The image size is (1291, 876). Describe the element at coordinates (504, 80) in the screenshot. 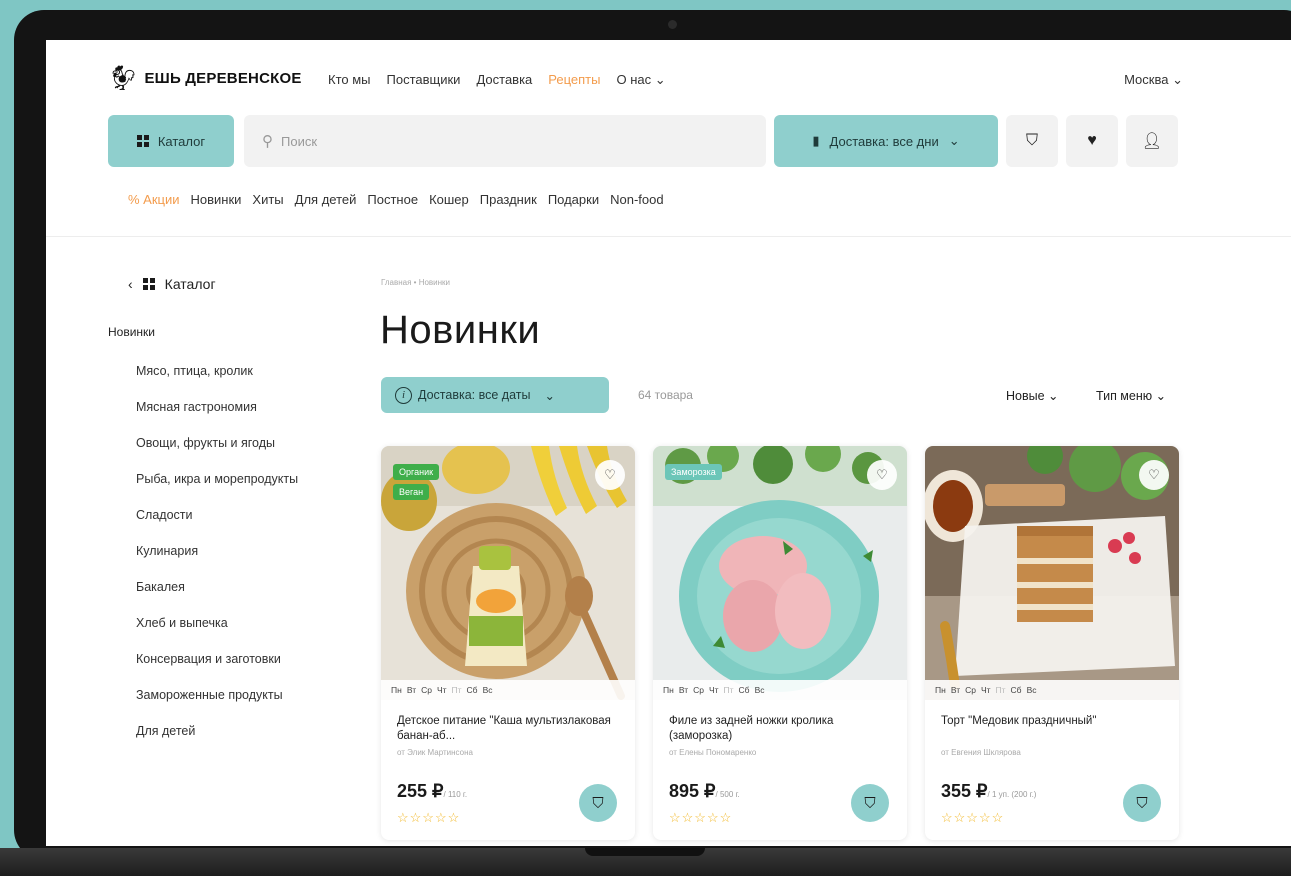

I see `nav-item-delivery: Доставка` at that location.